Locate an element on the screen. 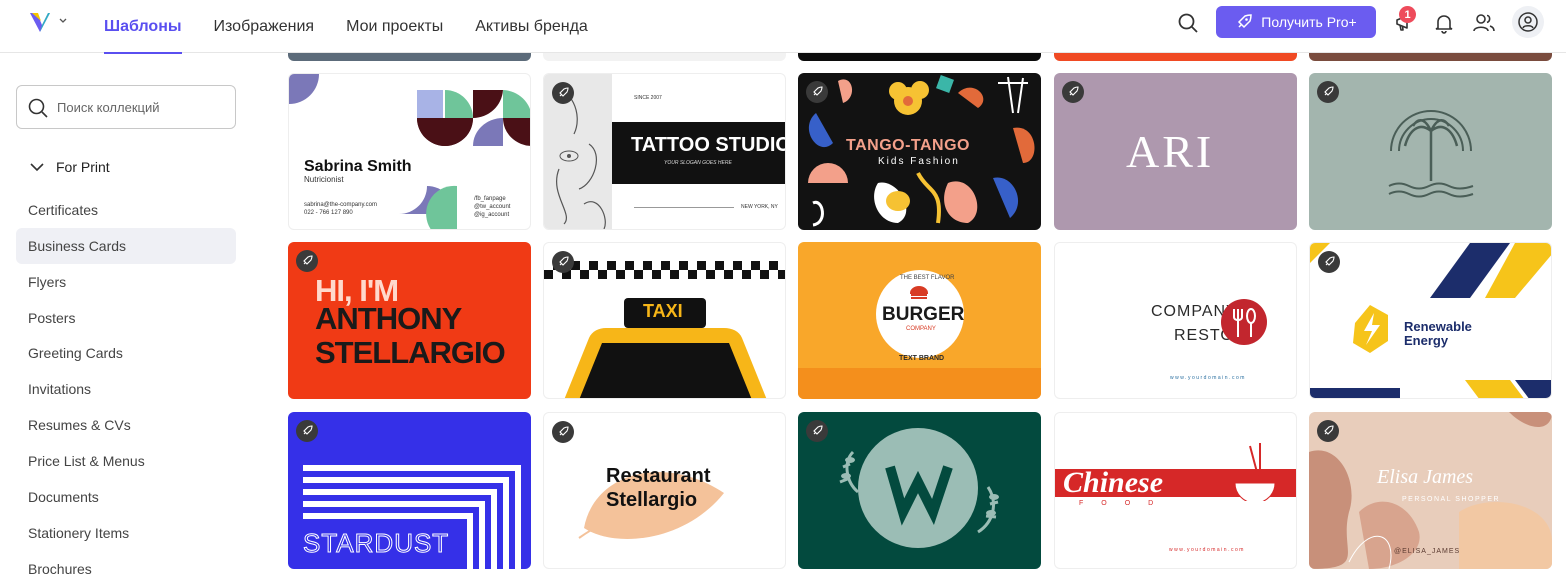 The height and width of the screenshot is (587, 1566). tab-templates: Шаблоны is located at coordinates (143, 27).